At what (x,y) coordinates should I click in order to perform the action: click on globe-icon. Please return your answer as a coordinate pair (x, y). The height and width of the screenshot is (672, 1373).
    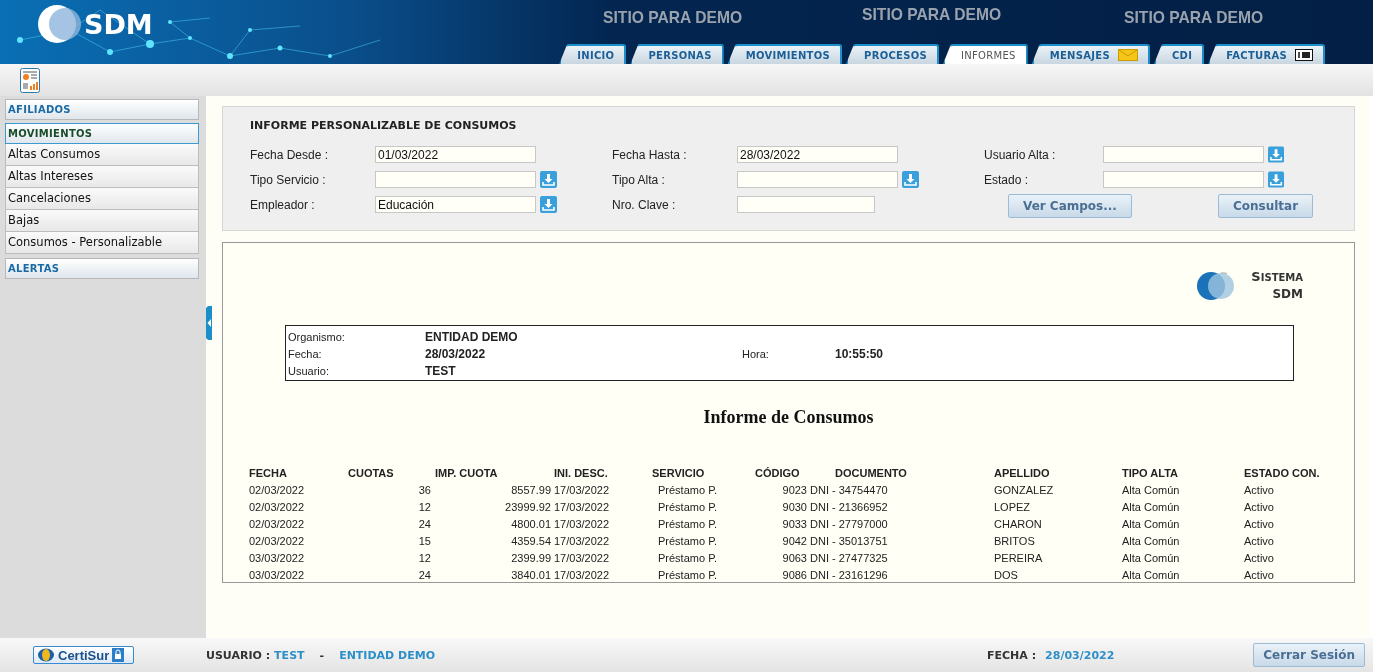
    Looking at the image, I should click on (46, 655).